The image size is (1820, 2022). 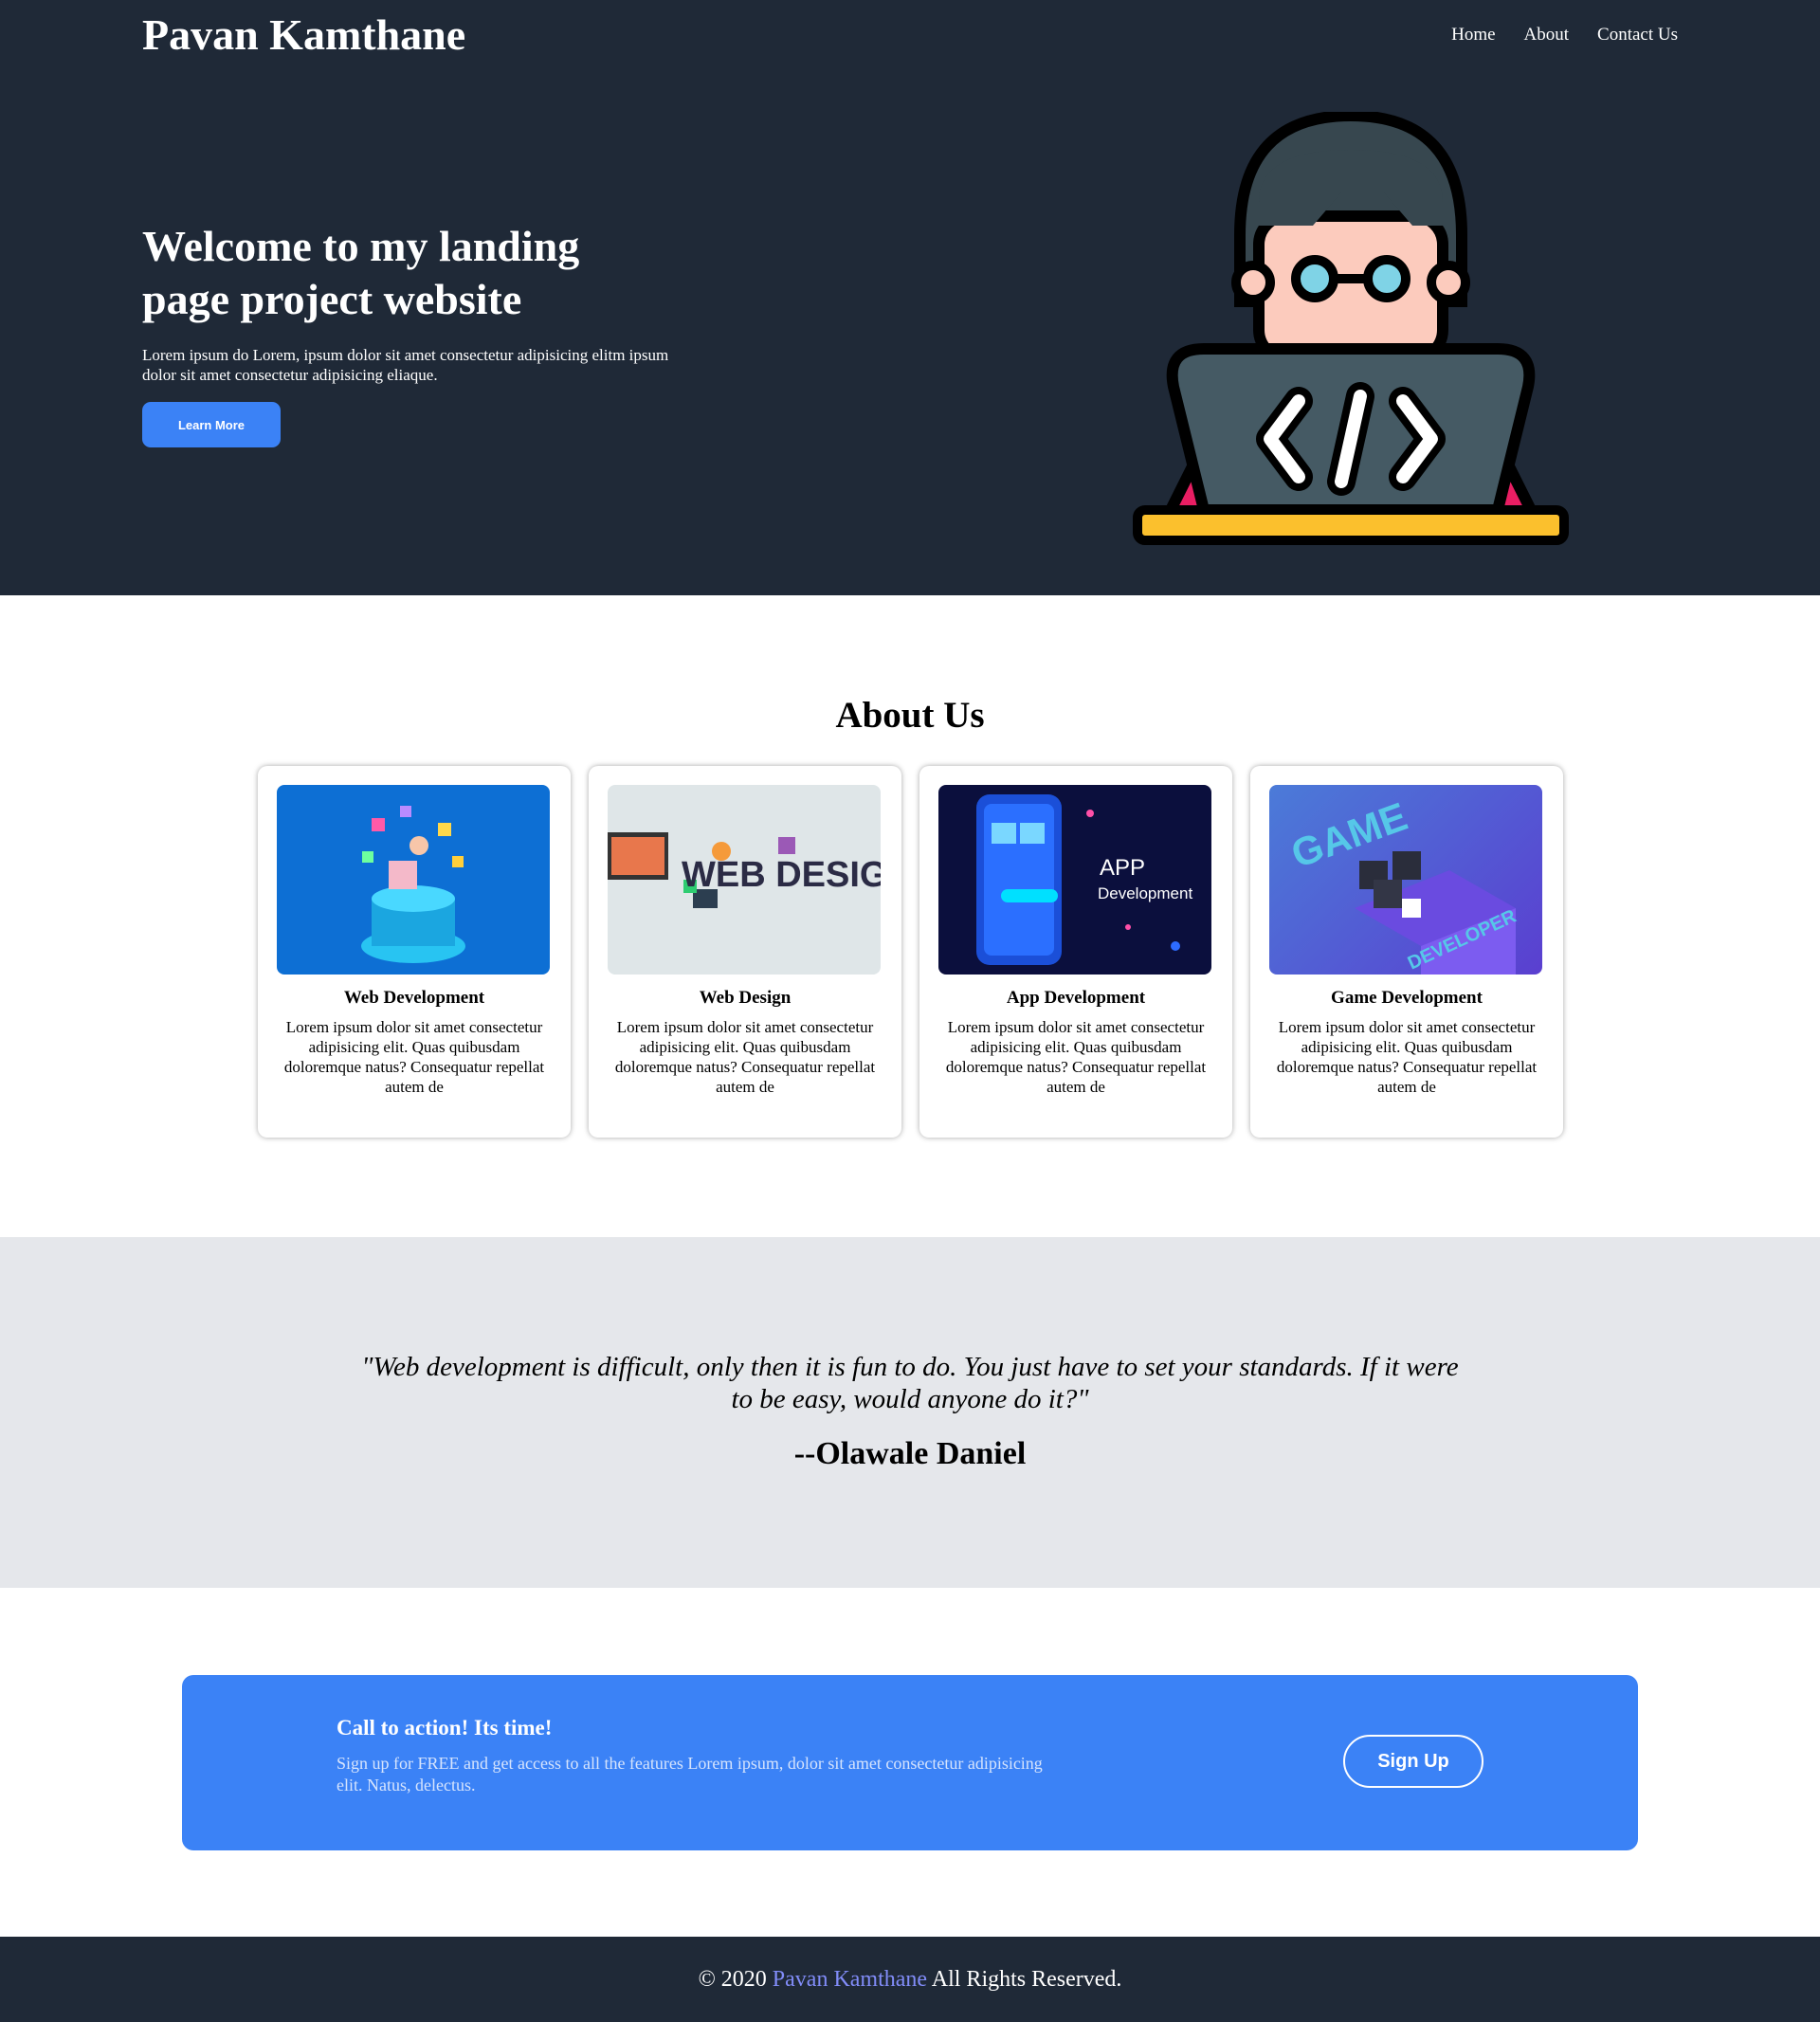 I want to click on sign-up-button: Sign Up, so click(x=1413, y=1761).